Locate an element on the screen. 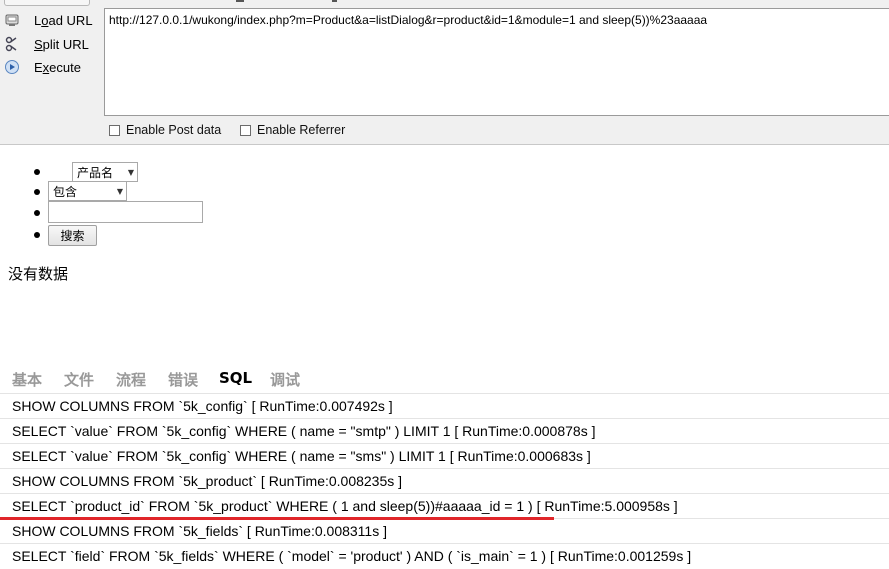 The image size is (889, 569). hackbar-top-button-edge is located at coordinates (47, 3).